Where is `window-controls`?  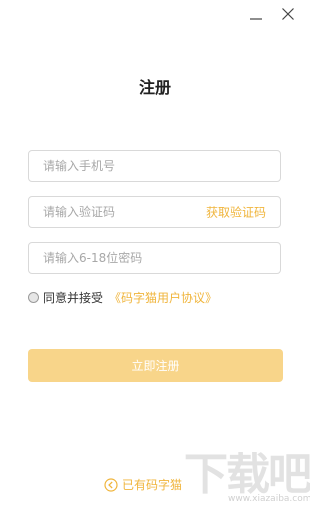
window-controls is located at coordinates (272, 14).